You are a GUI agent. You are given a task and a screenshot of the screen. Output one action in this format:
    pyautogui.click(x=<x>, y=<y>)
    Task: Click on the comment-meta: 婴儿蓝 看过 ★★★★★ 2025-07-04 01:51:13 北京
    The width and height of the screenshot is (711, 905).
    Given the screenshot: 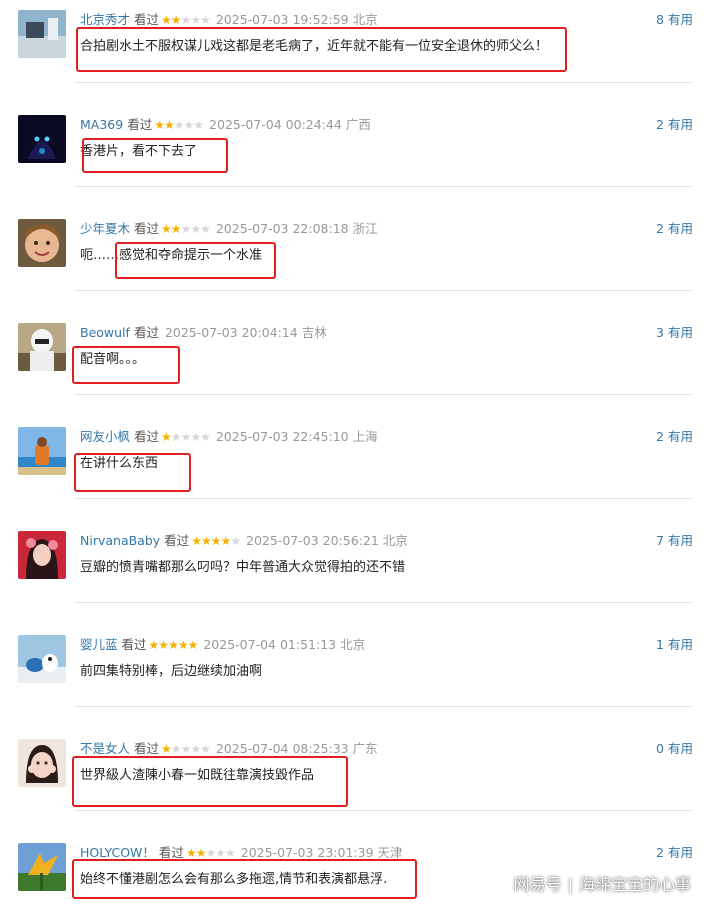 What is the action you would take?
    pyautogui.click(x=222, y=645)
    